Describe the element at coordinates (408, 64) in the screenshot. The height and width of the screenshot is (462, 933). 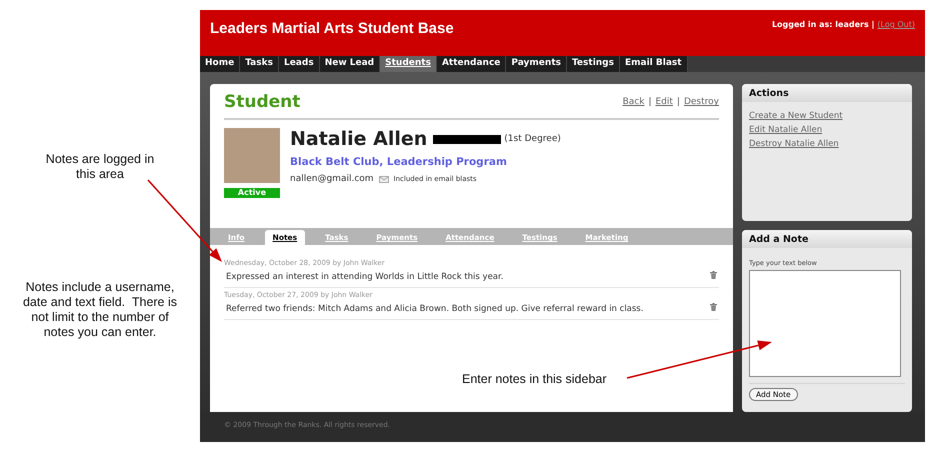
I see `nav-tab: Students` at that location.